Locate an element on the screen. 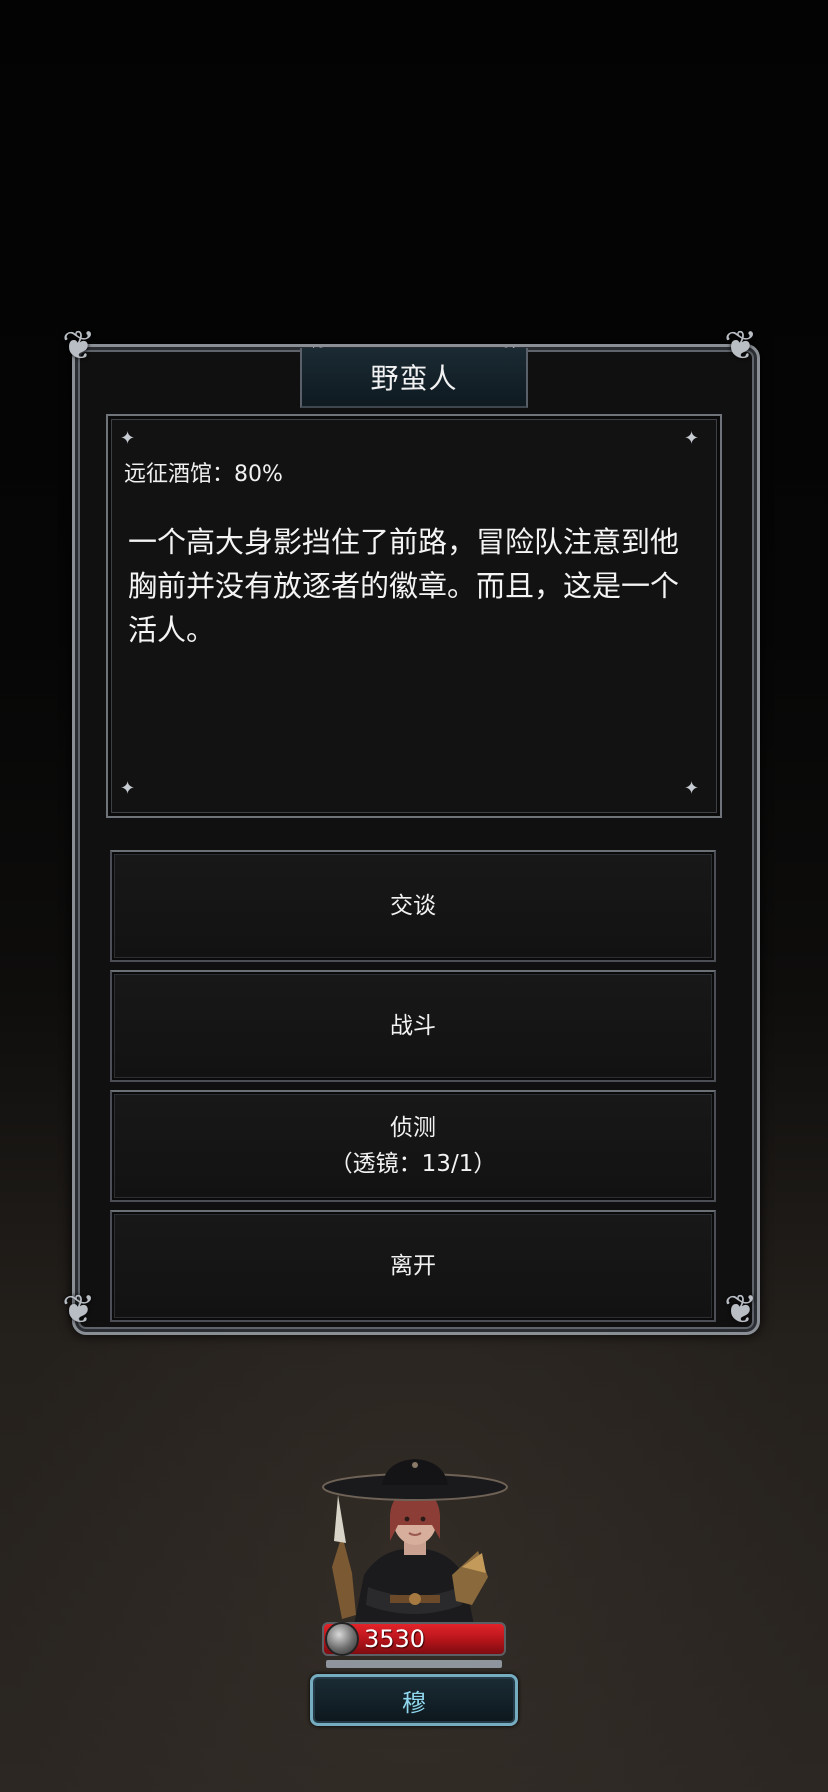 The width and height of the screenshot is (828, 1792). option-requirement: （透镜：13/1） is located at coordinates (413, 1164).